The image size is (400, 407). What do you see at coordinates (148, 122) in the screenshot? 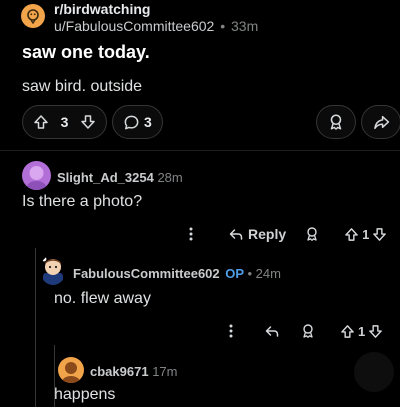
I see `comment-count: 3` at bounding box center [148, 122].